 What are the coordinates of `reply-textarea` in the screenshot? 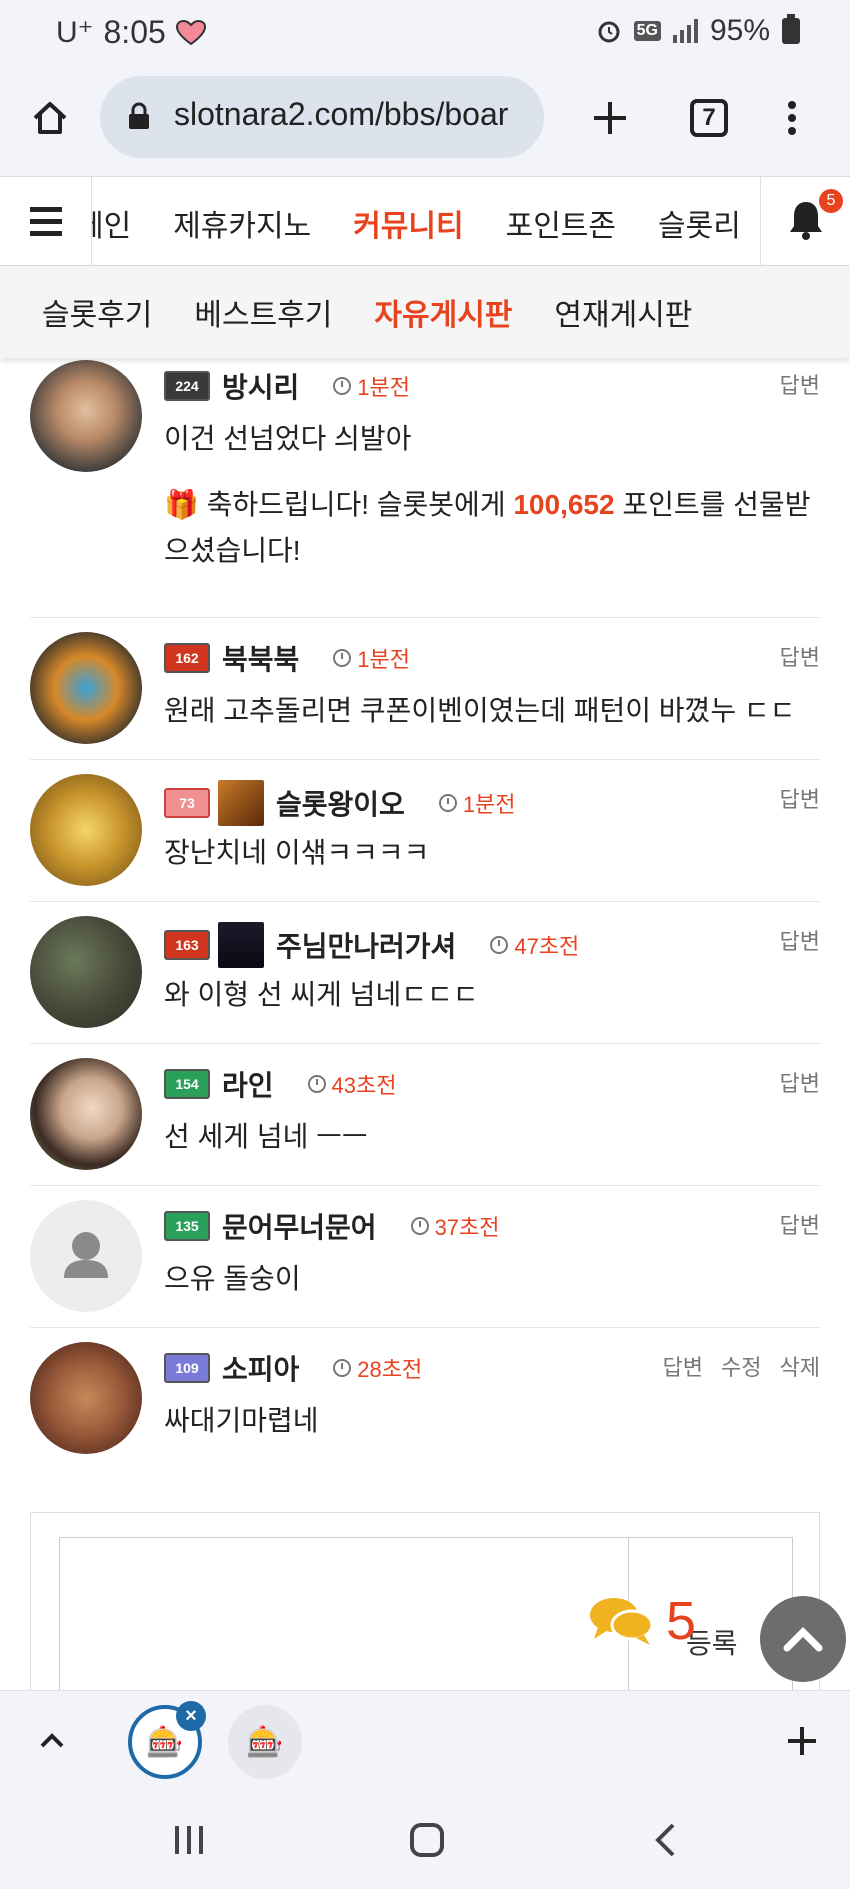 It's located at (344, 1617).